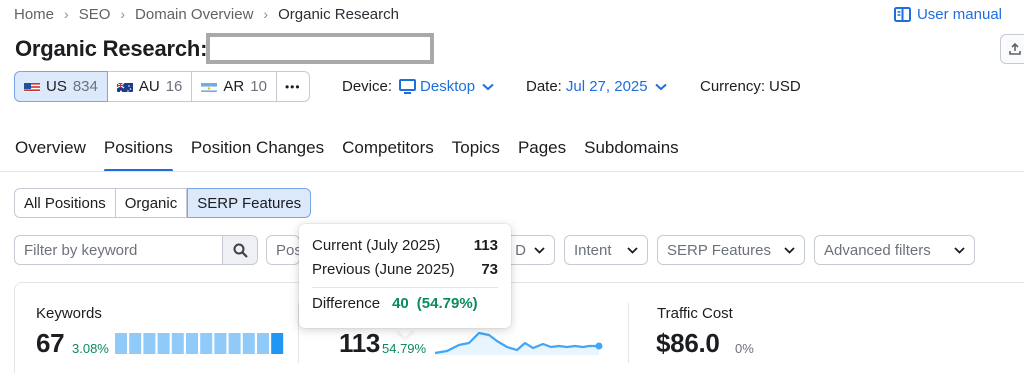  I want to click on breadcrumb-current: Organic Research, so click(338, 14).